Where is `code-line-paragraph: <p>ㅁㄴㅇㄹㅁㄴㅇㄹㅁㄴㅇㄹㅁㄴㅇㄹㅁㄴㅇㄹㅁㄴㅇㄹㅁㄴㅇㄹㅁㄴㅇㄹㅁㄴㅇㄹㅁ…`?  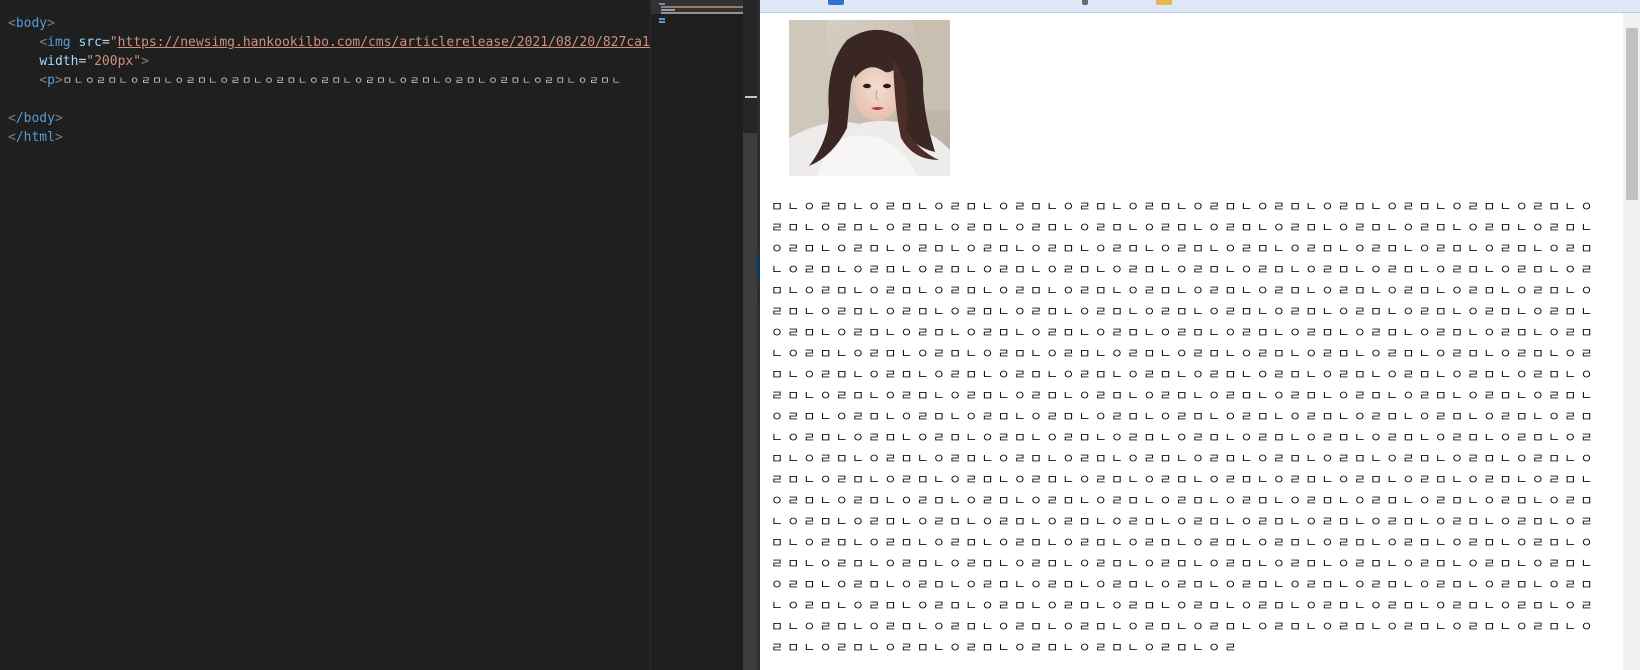 code-line-paragraph: <p>ㅁㄴㅇㄹㅁㄴㅇㄹㅁㄴㅇㄹㅁㄴㅇㄹㅁㄴㅇㄹㅁㄴㅇㄹㅁㄴㅇㄹㅁㄴㅇㄹㅁㄴㅇㄹㅁ… is located at coordinates (315, 80).